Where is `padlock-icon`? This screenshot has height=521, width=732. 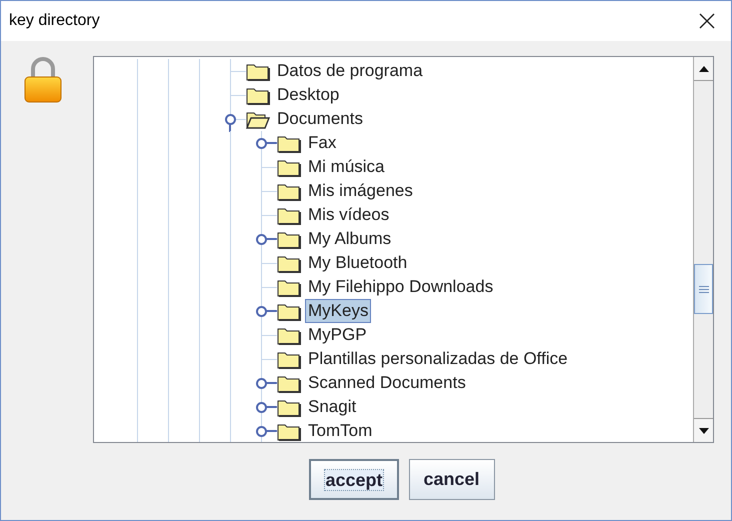
padlock-icon is located at coordinates (43, 80).